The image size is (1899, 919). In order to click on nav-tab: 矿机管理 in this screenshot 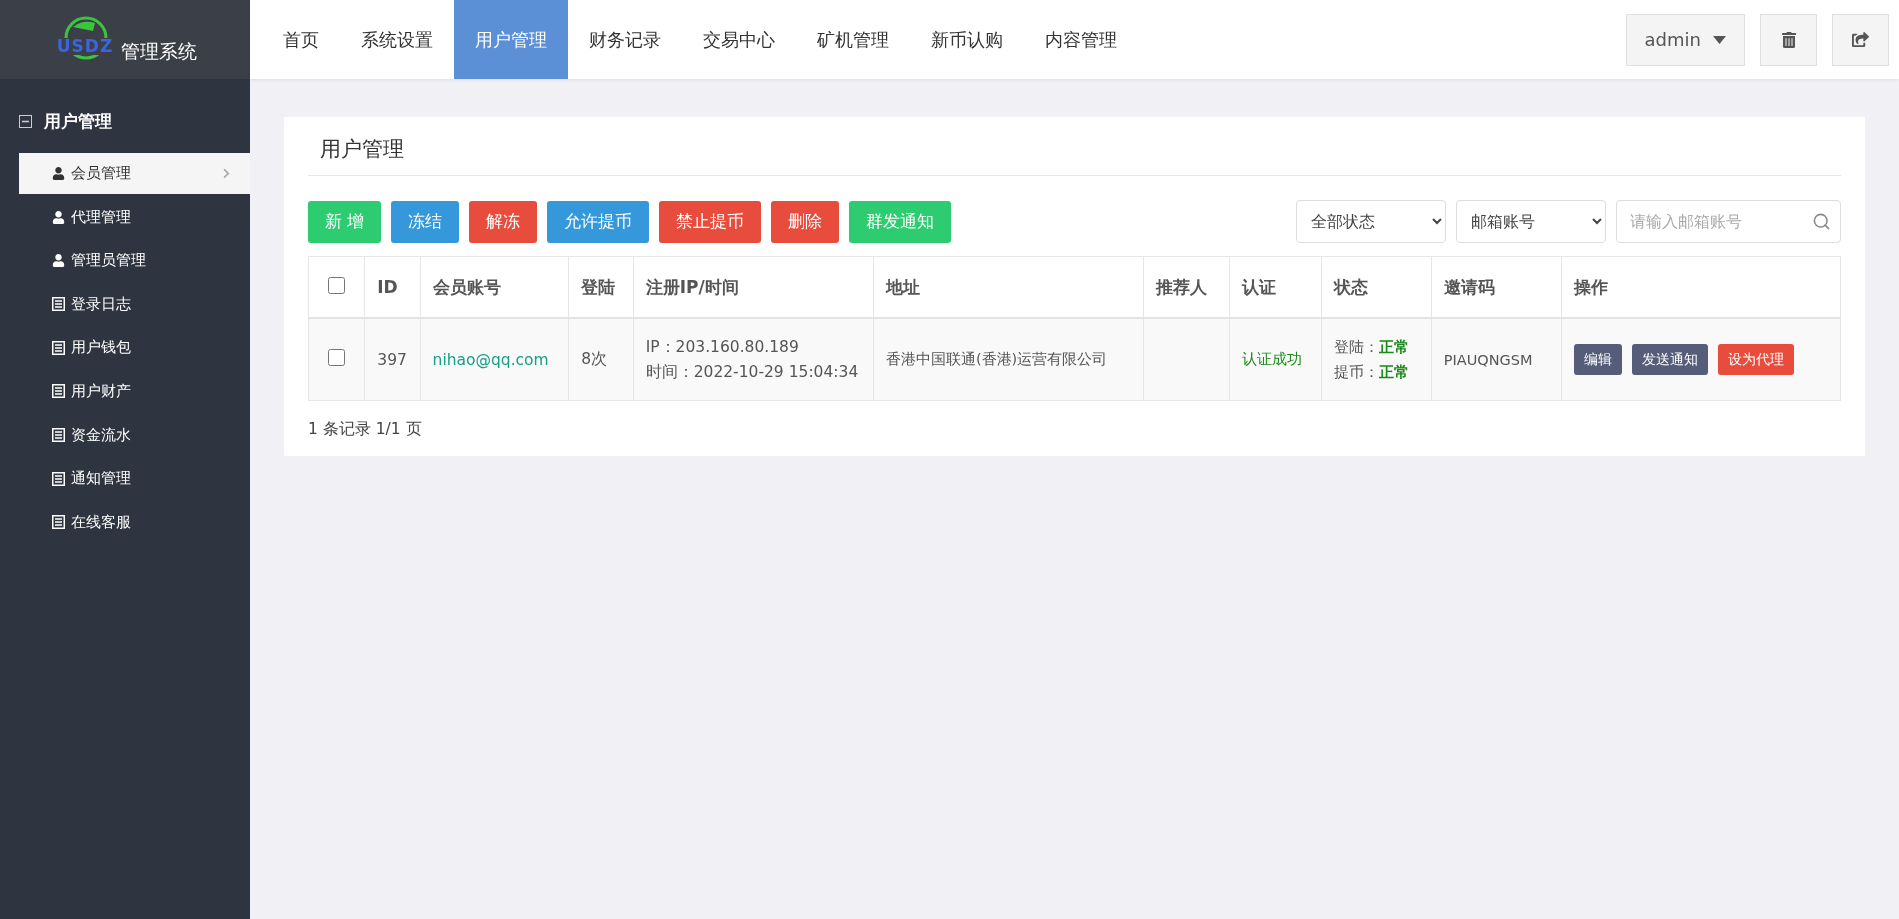, I will do `click(853, 39)`.